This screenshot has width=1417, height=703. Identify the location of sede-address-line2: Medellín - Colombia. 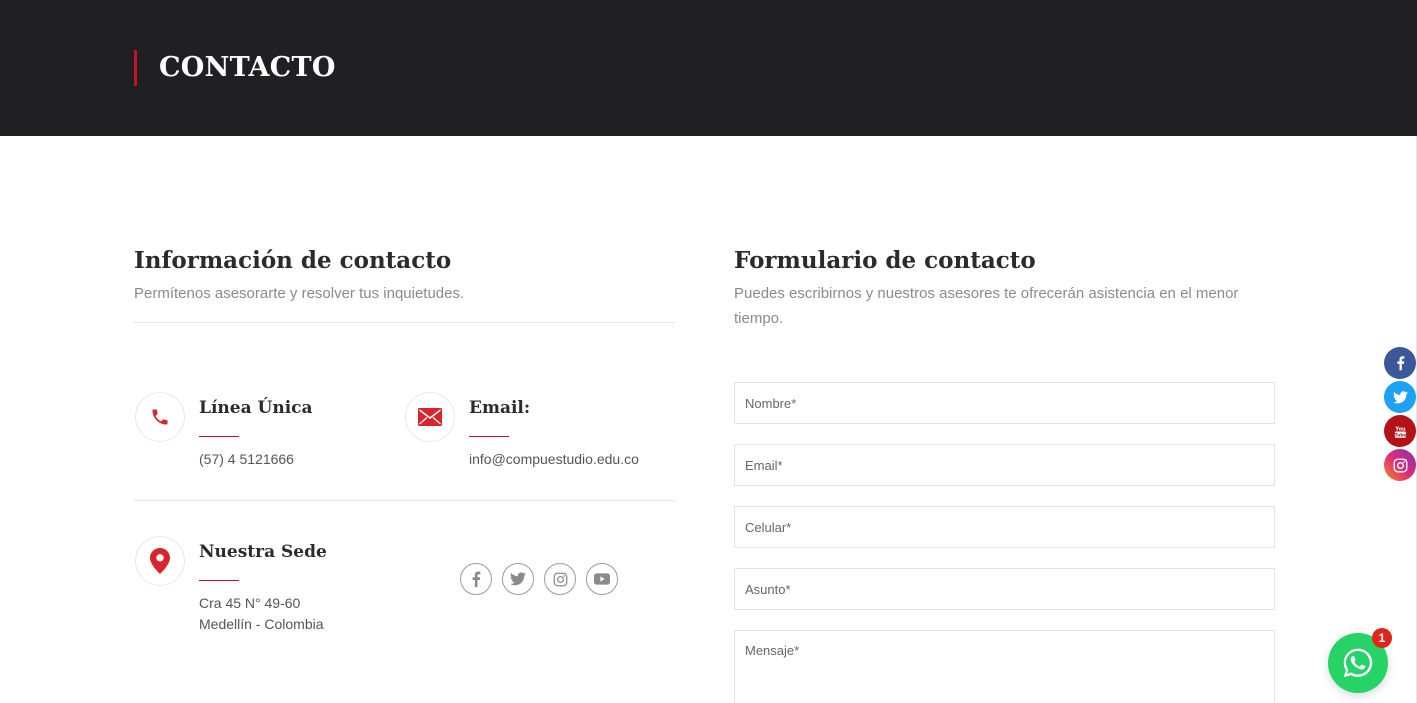
(261, 624).